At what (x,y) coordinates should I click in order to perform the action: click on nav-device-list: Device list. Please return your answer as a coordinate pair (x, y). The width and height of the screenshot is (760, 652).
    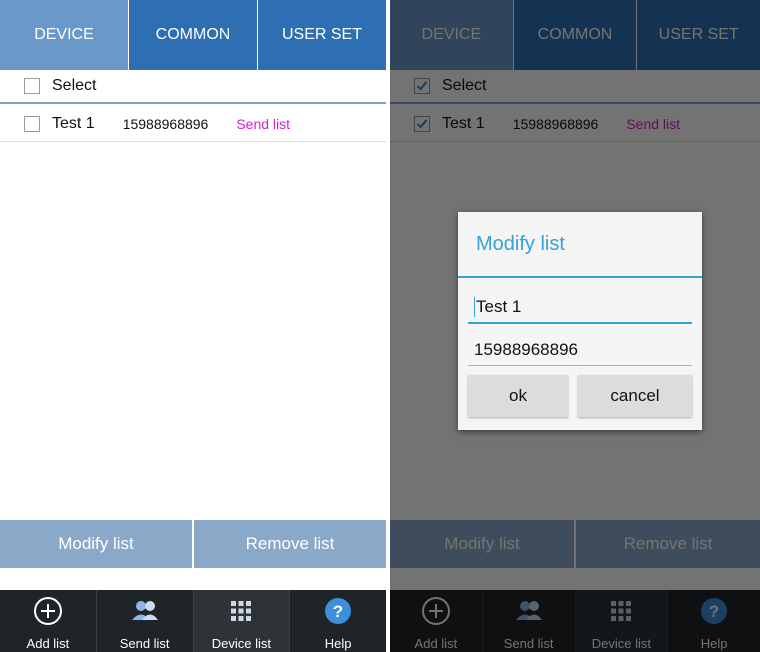
    Looking at the image, I should click on (242, 621).